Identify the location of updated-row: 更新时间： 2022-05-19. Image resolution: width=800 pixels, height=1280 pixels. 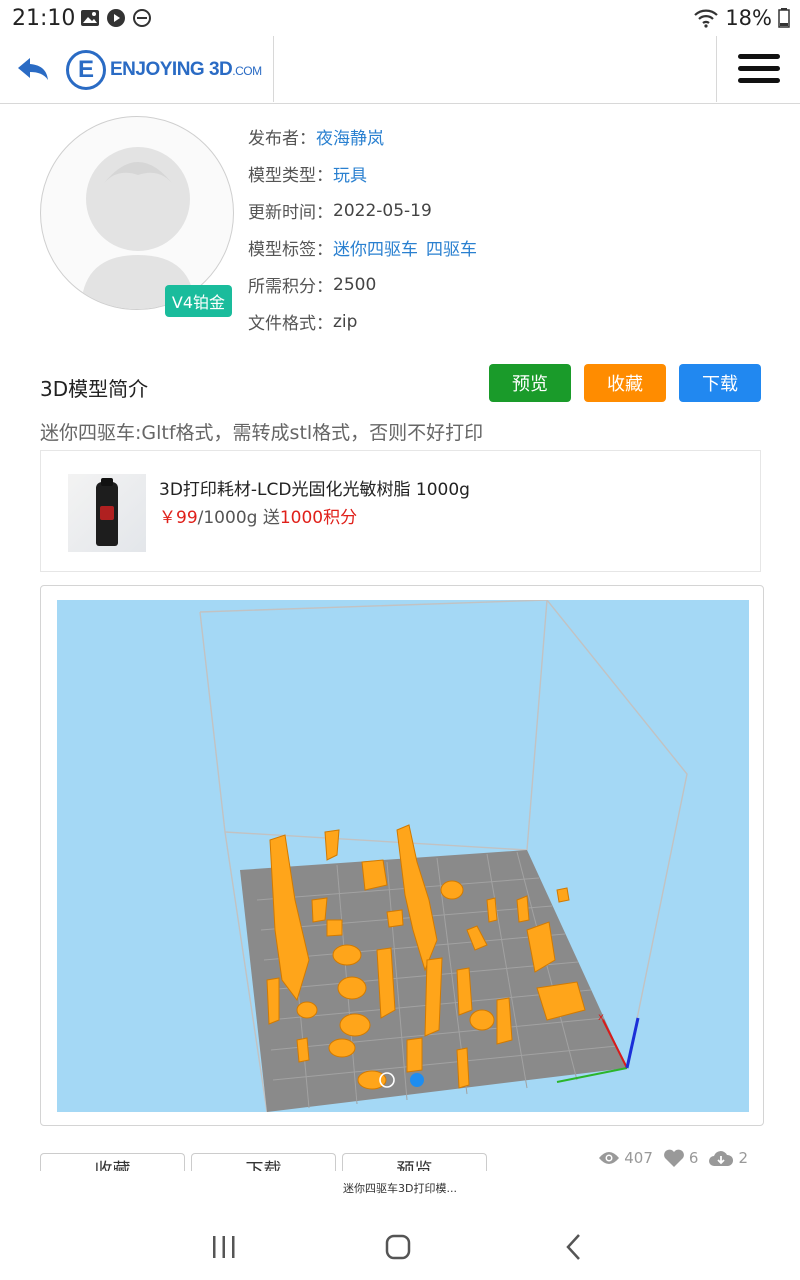
(362, 210).